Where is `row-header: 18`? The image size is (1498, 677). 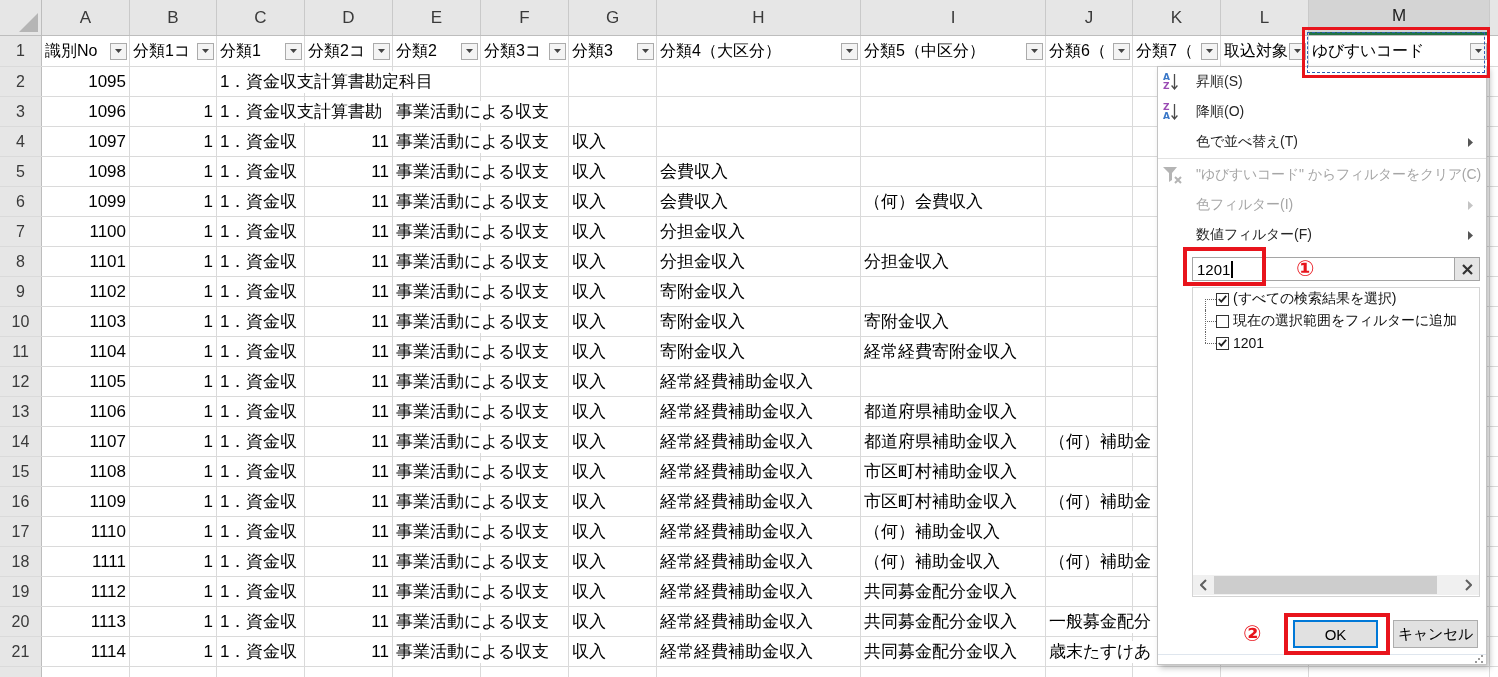
row-header: 18 is located at coordinates (21, 561).